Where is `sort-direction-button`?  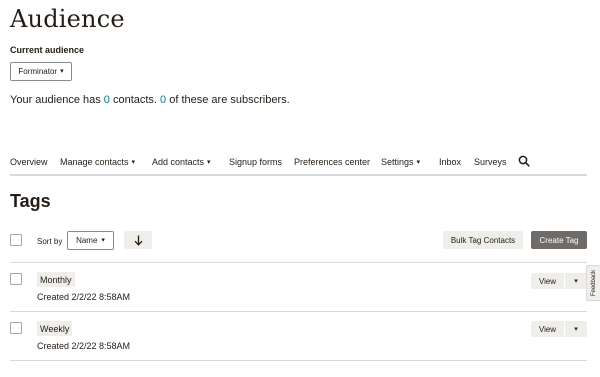 sort-direction-button is located at coordinates (138, 240).